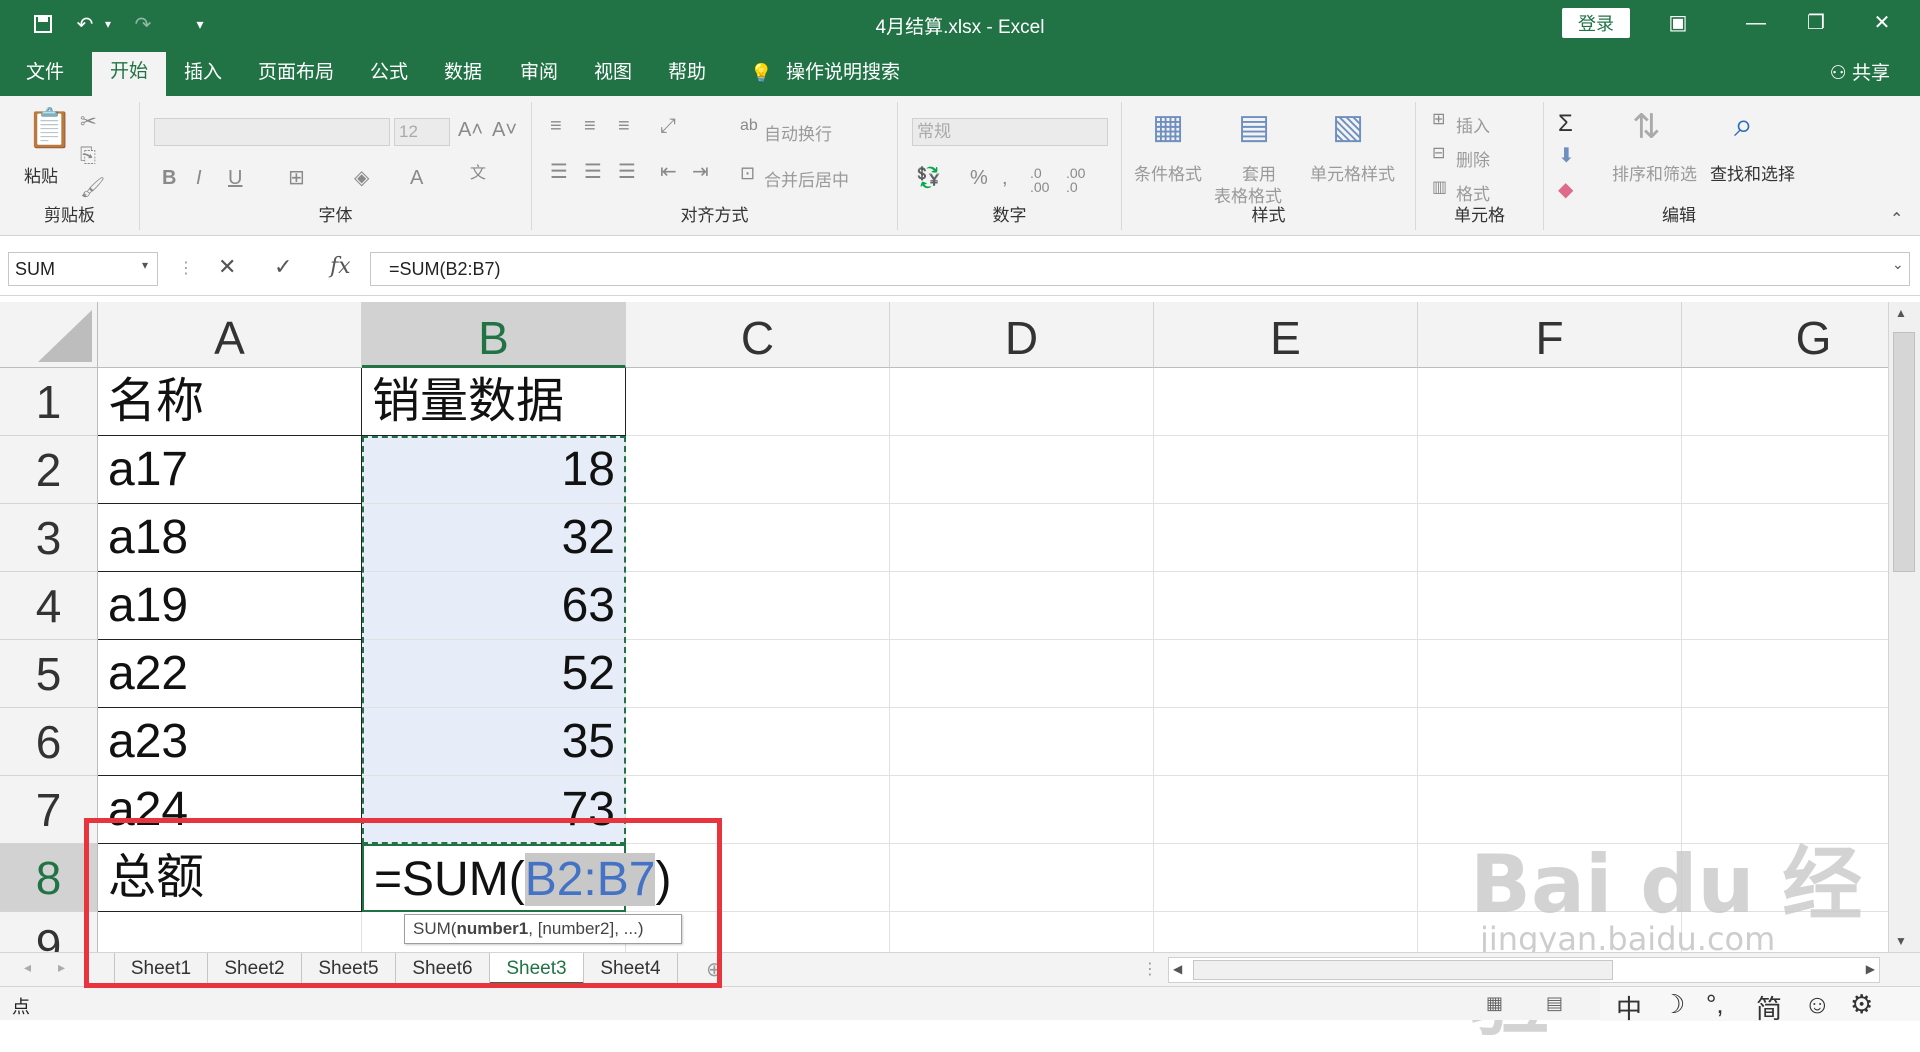 This screenshot has height=1052, width=1920. What do you see at coordinates (1494, 1003) in the screenshot?
I see `normal-view-icon: ▦` at bounding box center [1494, 1003].